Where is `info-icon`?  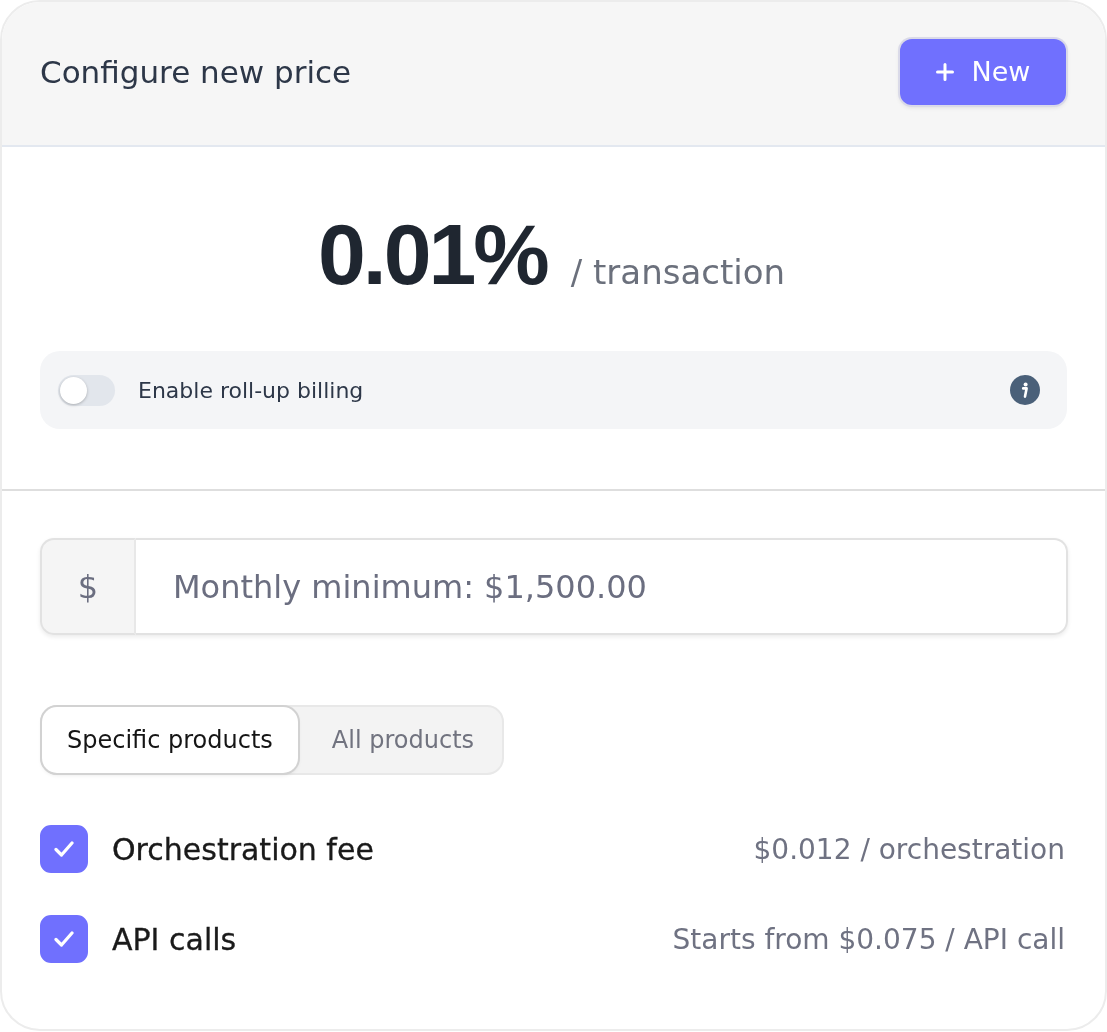 info-icon is located at coordinates (1025, 390).